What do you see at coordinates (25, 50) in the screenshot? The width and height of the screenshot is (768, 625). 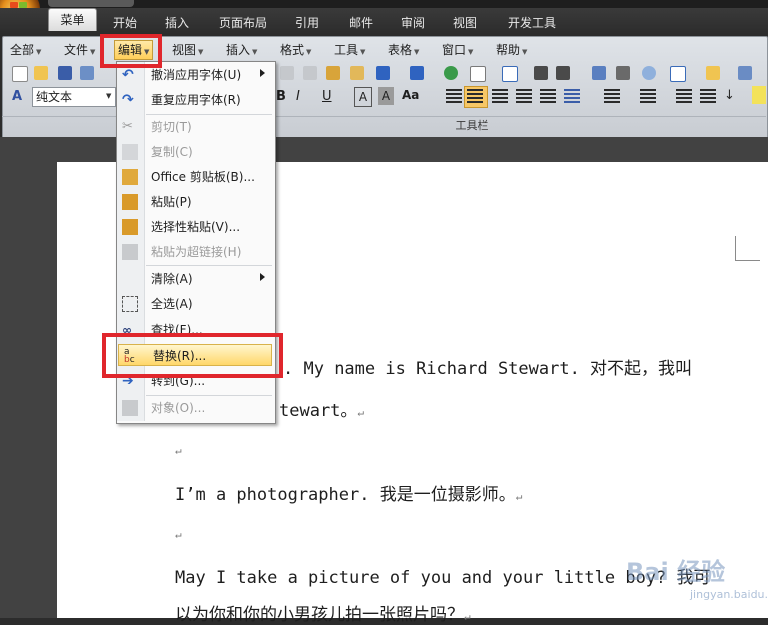 I see `menu-all: 全部 ▼` at bounding box center [25, 50].